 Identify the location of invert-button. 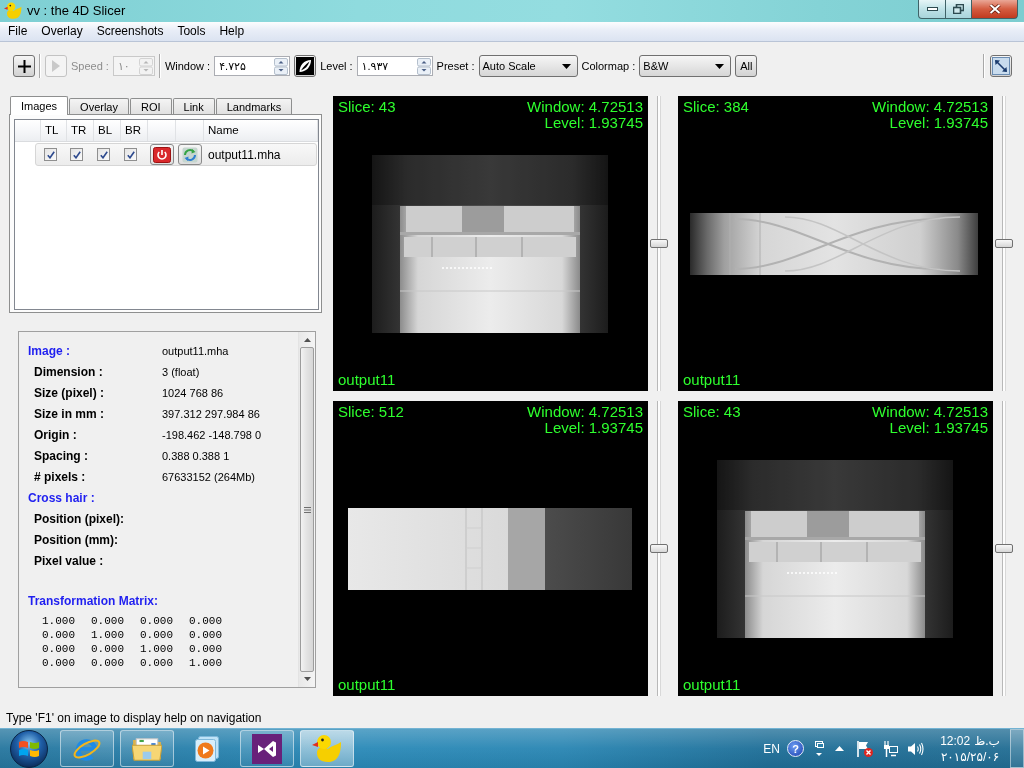
(305, 66).